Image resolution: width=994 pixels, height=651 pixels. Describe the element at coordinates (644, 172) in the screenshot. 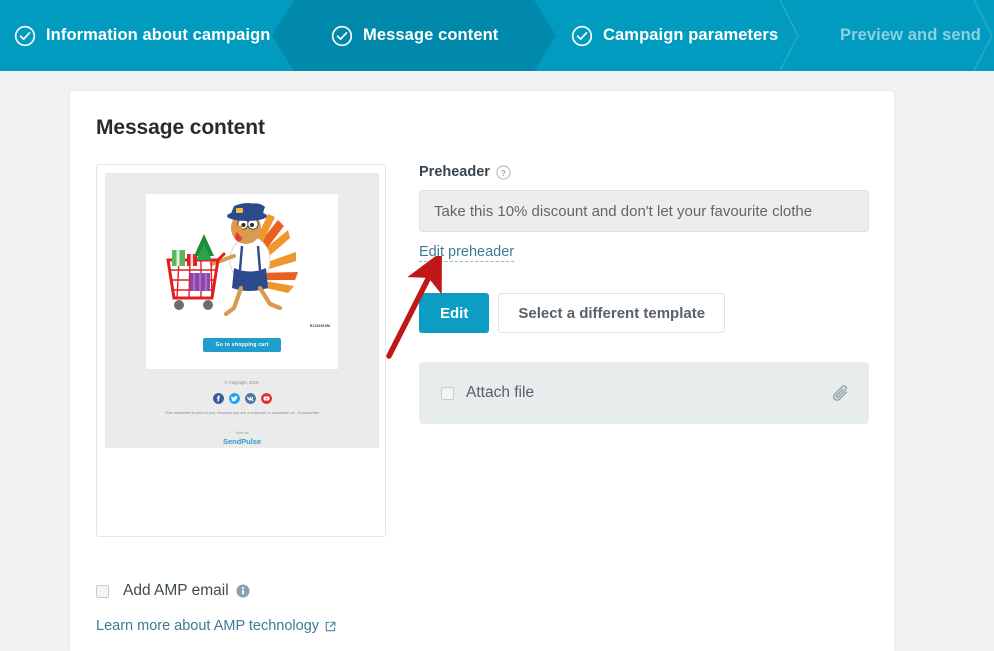

I see `preheader-label-row: Preheader ?` at that location.